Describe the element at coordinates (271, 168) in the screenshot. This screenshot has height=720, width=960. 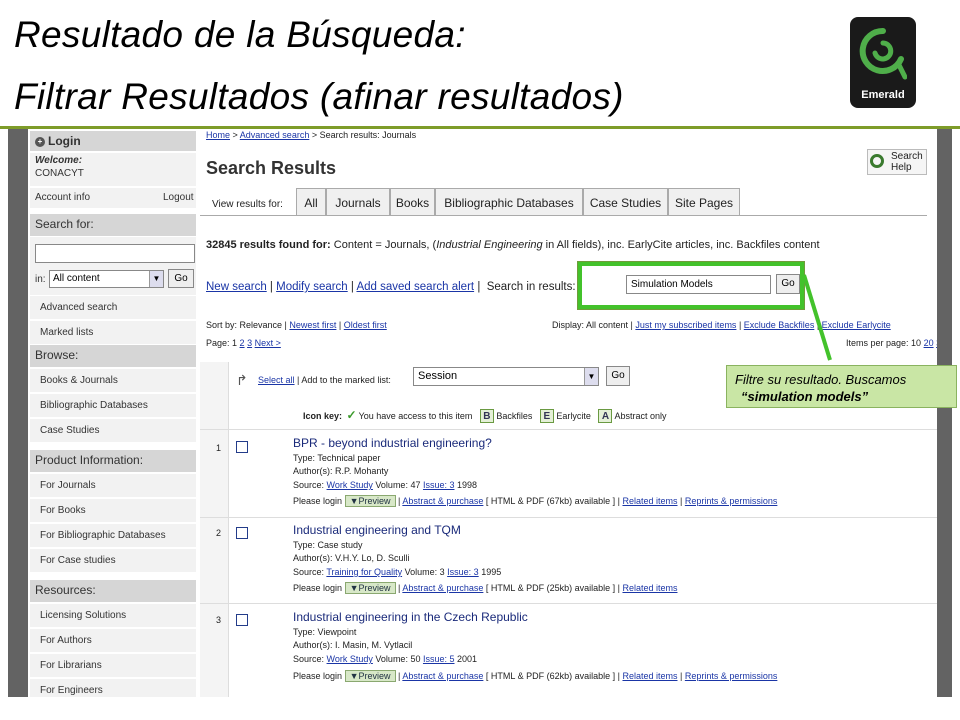
I see `page-title: Search Results` at that location.